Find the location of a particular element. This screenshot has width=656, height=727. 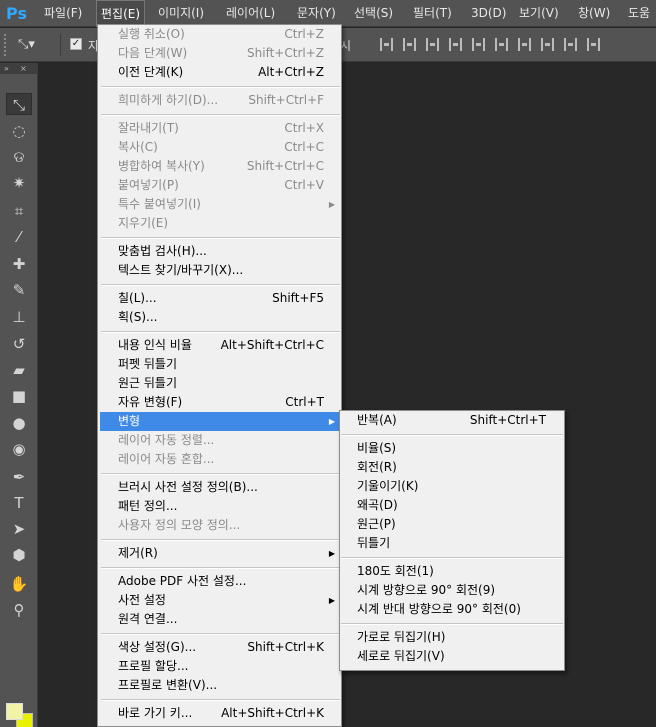

menu-10: 도움 is located at coordinates (639, 13).